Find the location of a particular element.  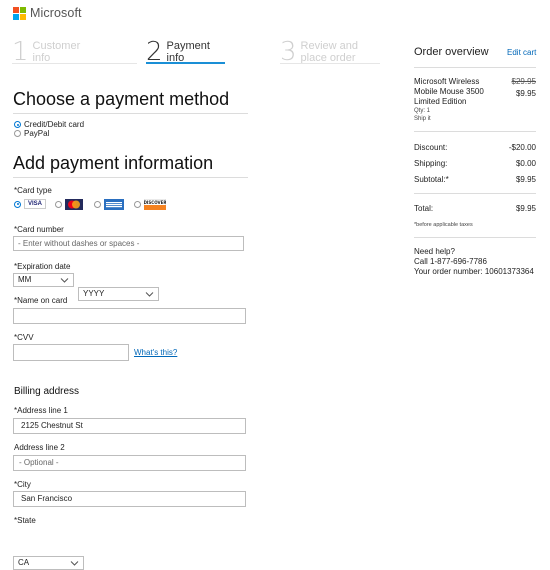

card-type-amex is located at coordinates (109, 204).